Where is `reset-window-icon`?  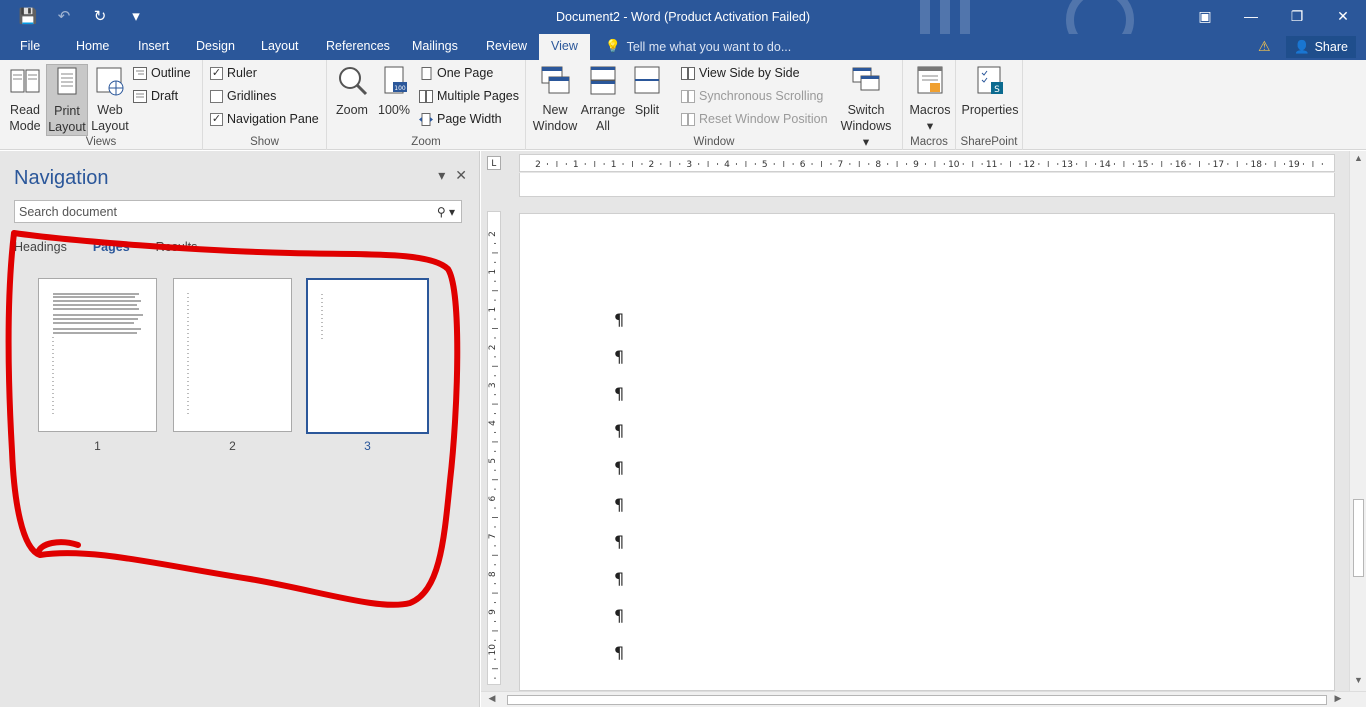 reset-window-icon is located at coordinates (688, 119).